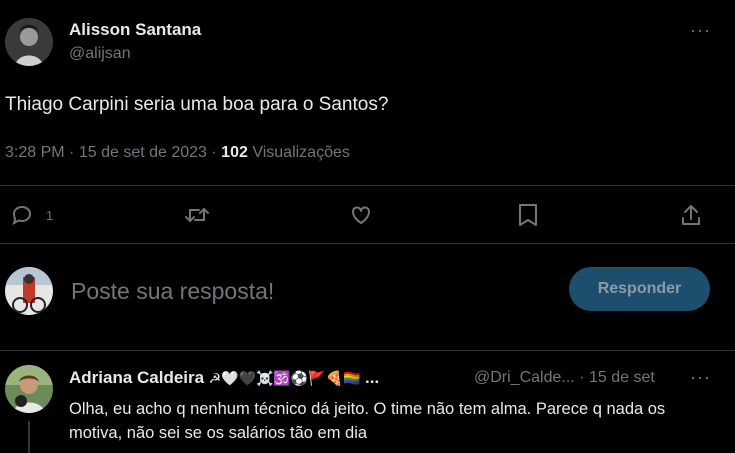  Describe the element at coordinates (100, 54) in the screenshot. I see `author-handle: @alijsan` at that location.